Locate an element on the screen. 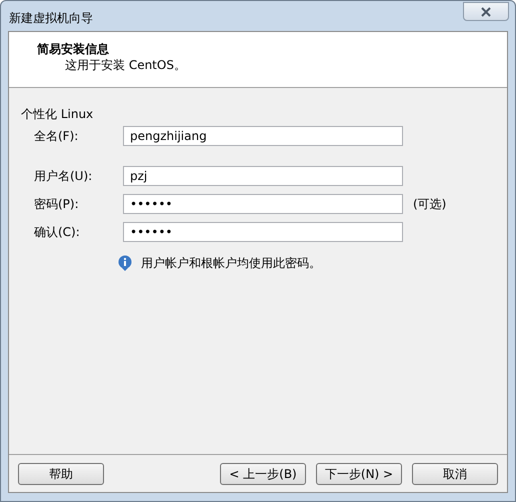 Image resolution: width=516 pixels, height=502 pixels. input-field: pengzhijiang is located at coordinates (263, 136).